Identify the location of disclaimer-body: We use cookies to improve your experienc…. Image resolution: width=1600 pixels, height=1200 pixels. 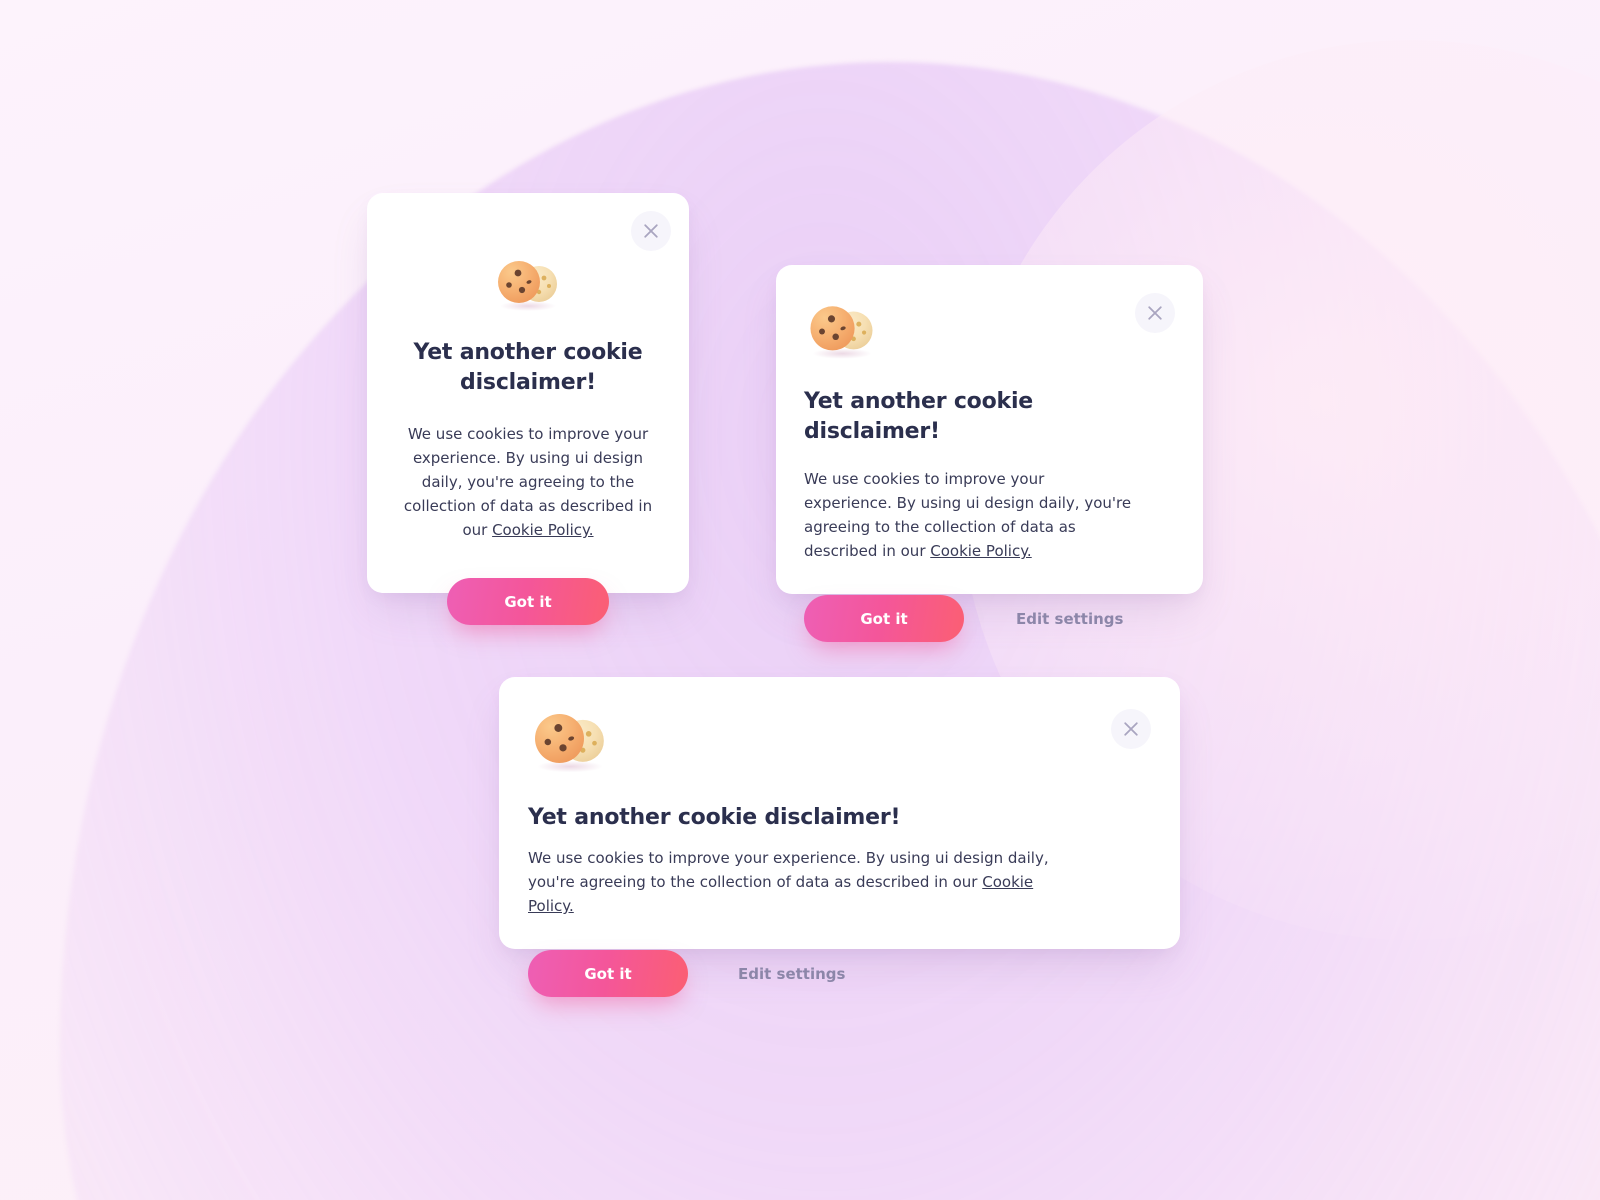
(788, 870).